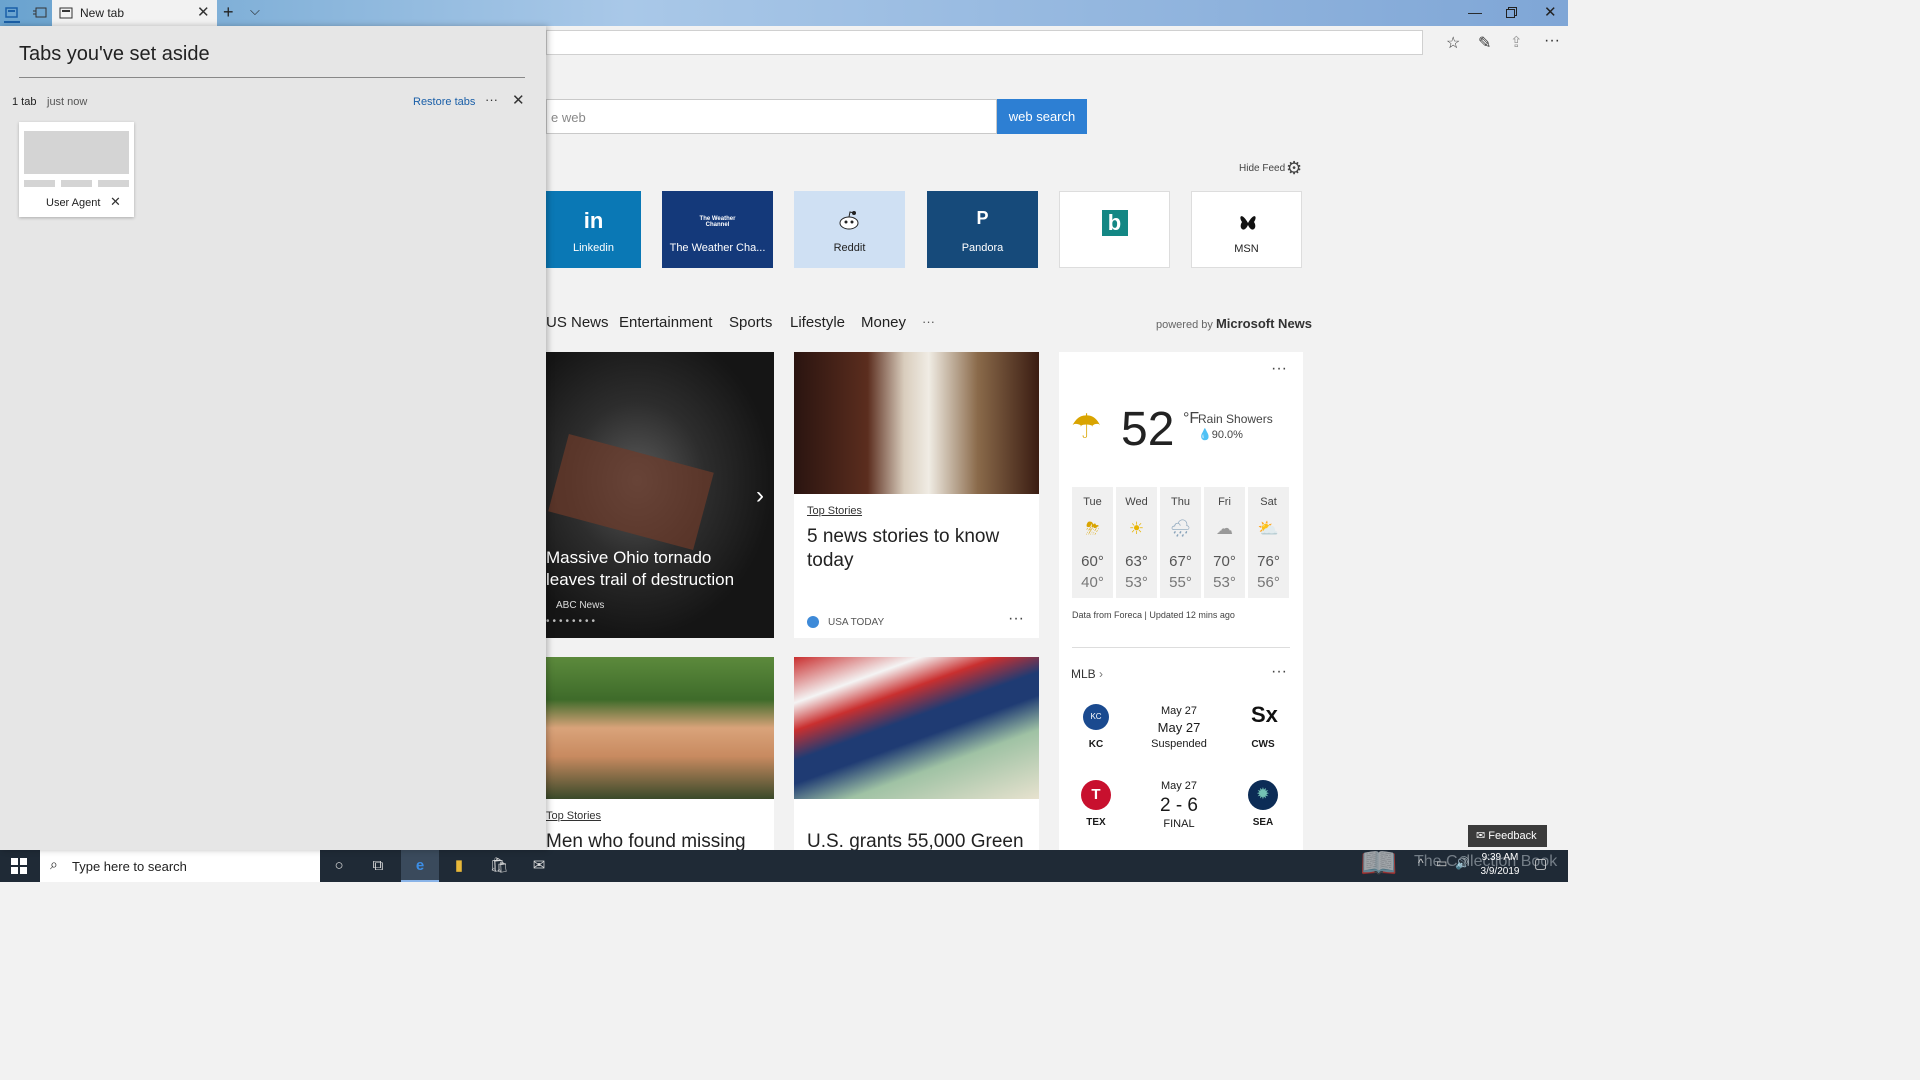 The width and height of the screenshot is (1920, 1080). What do you see at coordinates (255, 11) in the screenshot?
I see `tab-preview-chevron-icon: ⌵` at bounding box center [255, 11].